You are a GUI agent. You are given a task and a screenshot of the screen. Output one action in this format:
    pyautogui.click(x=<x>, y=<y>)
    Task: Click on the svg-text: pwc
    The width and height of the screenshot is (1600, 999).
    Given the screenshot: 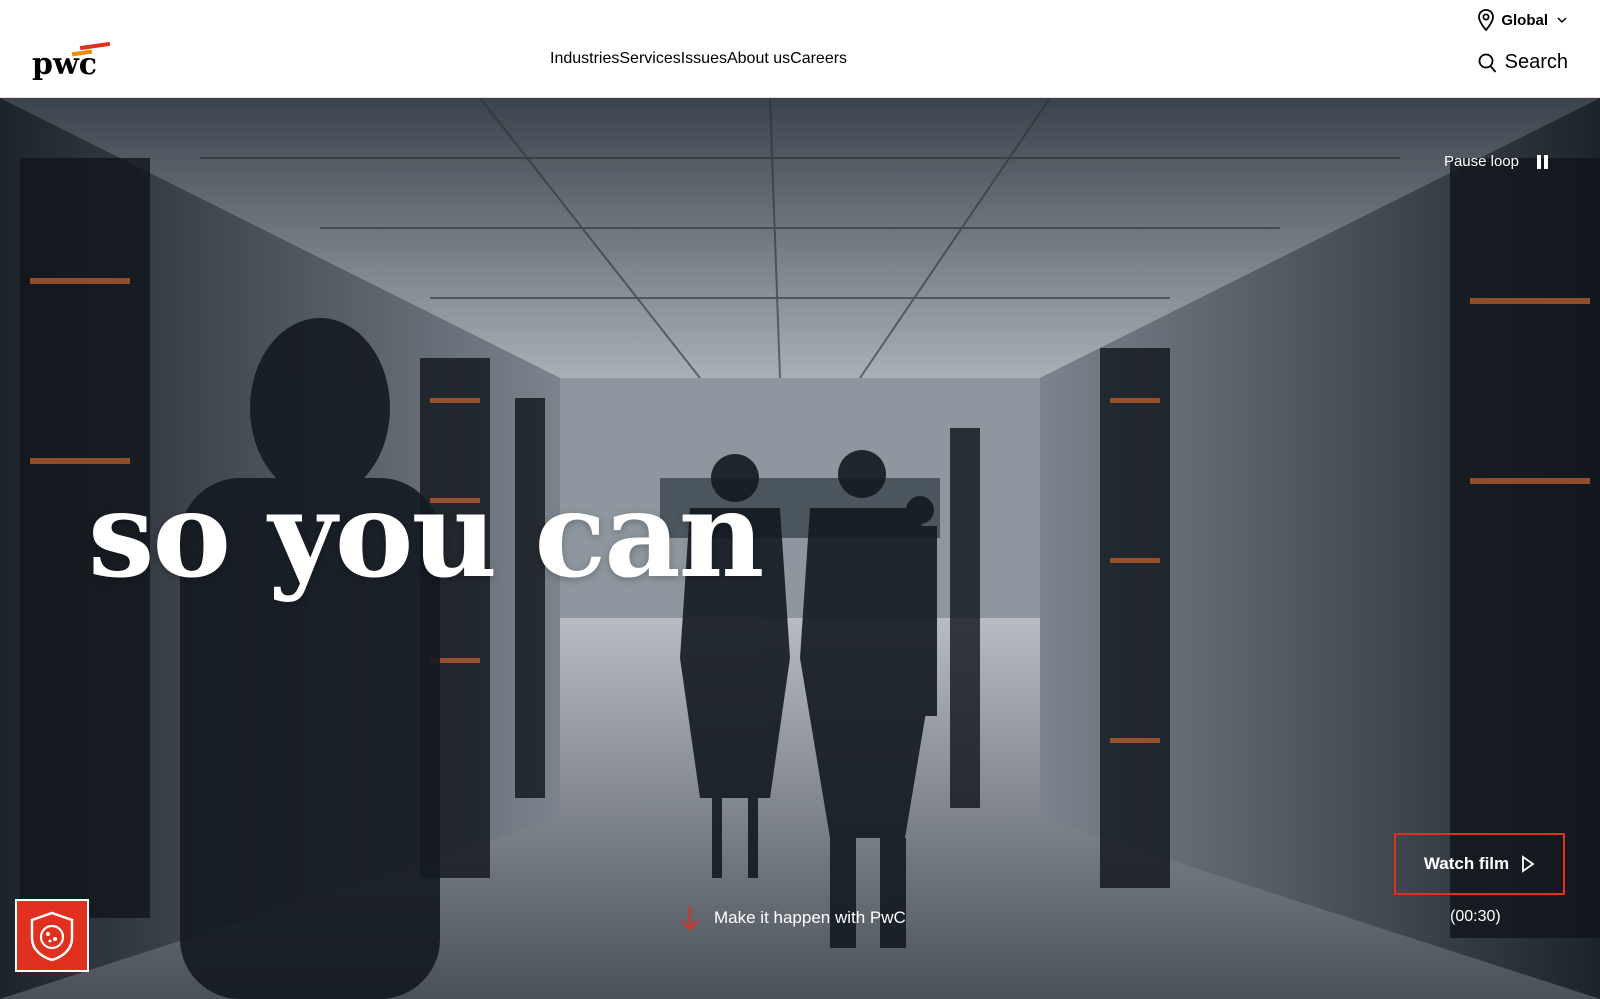 What is the action you would take?
    pyautogui.click(x=64, y=64)
    